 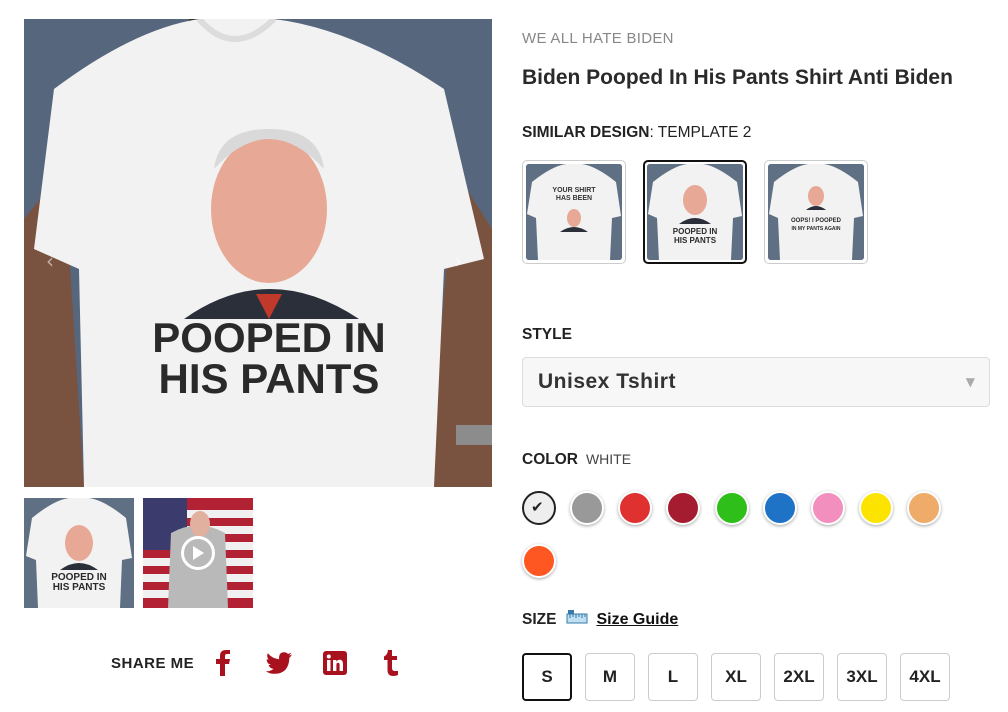 What do you see at coordinates (577, 459) in the screenshot?
I see `color-label: COLOR WHITE` at bounding box center [577, 459].